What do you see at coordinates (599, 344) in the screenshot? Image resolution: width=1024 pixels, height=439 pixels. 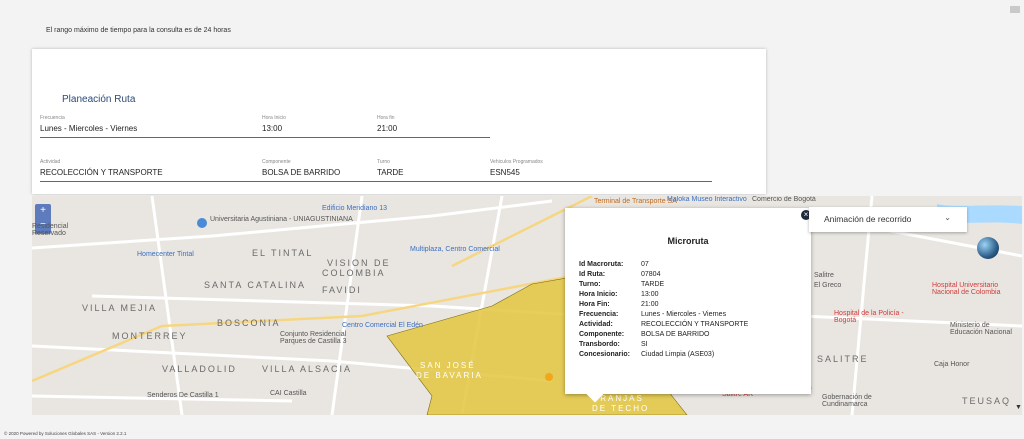 I see `popup-row-key: Transbordo:` at bounding box center [599, 344].